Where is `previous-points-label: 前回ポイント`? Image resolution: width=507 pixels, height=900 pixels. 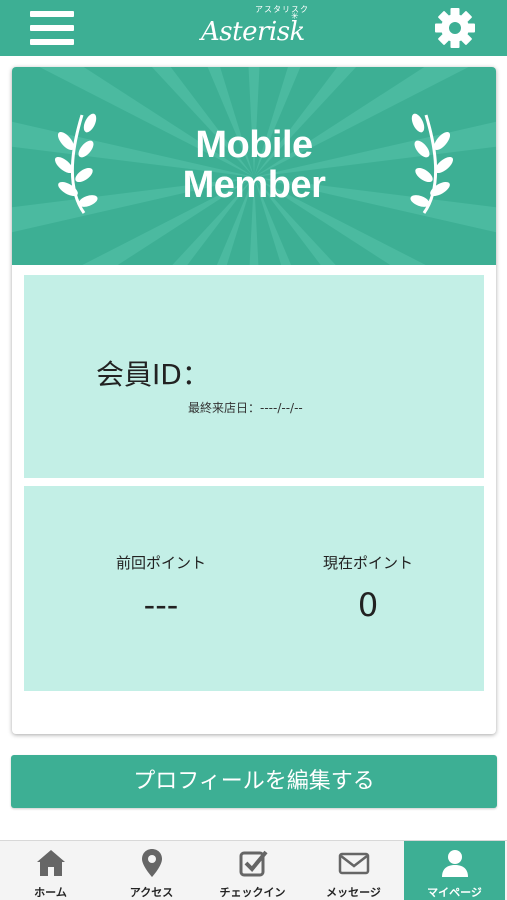
previous-points-label: 前回ポイント is located at coordinates (160, 563).